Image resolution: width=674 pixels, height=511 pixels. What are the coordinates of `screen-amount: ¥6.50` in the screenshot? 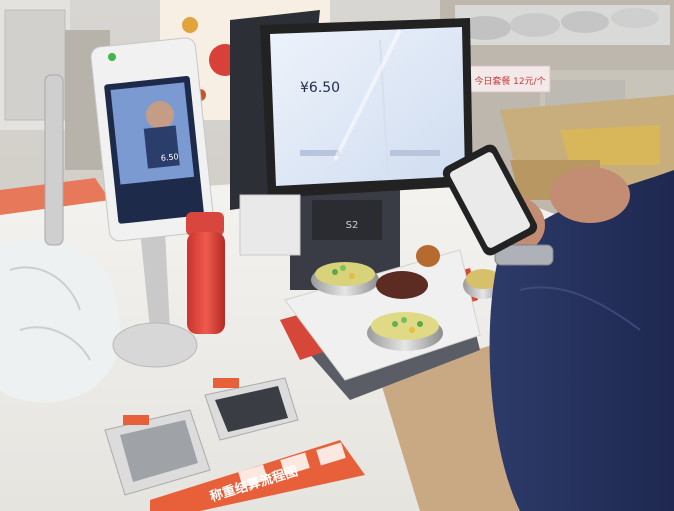 It's located at (320, 88).